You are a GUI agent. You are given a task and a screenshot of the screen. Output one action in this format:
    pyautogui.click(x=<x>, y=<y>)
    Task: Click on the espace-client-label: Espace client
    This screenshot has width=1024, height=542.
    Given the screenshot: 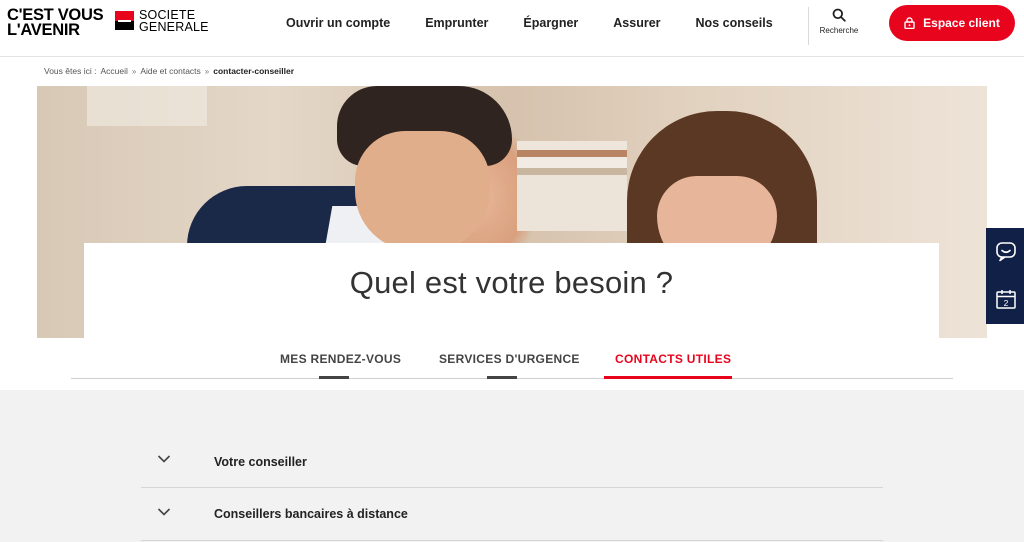 What is the action you would take?
    pyautogui.click(x=961, y=23)
    